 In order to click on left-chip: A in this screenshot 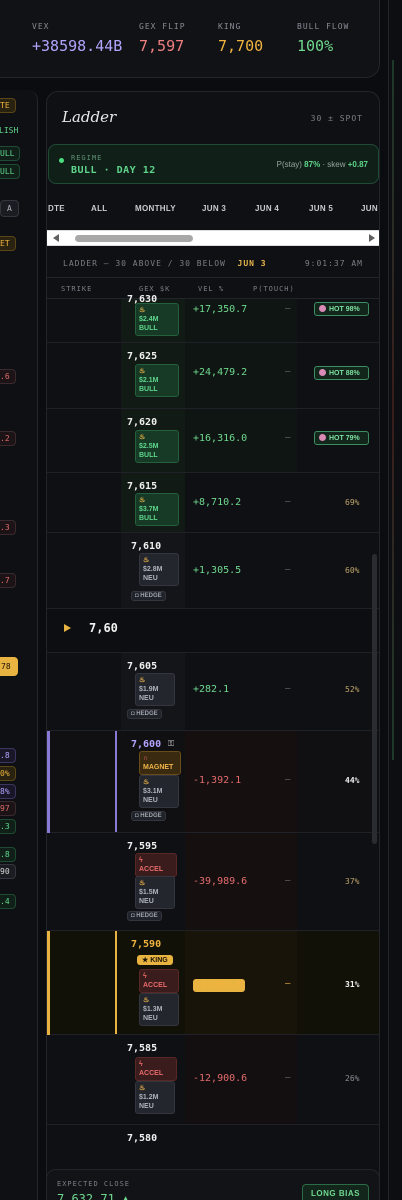, I will do `click(9, 208)`.